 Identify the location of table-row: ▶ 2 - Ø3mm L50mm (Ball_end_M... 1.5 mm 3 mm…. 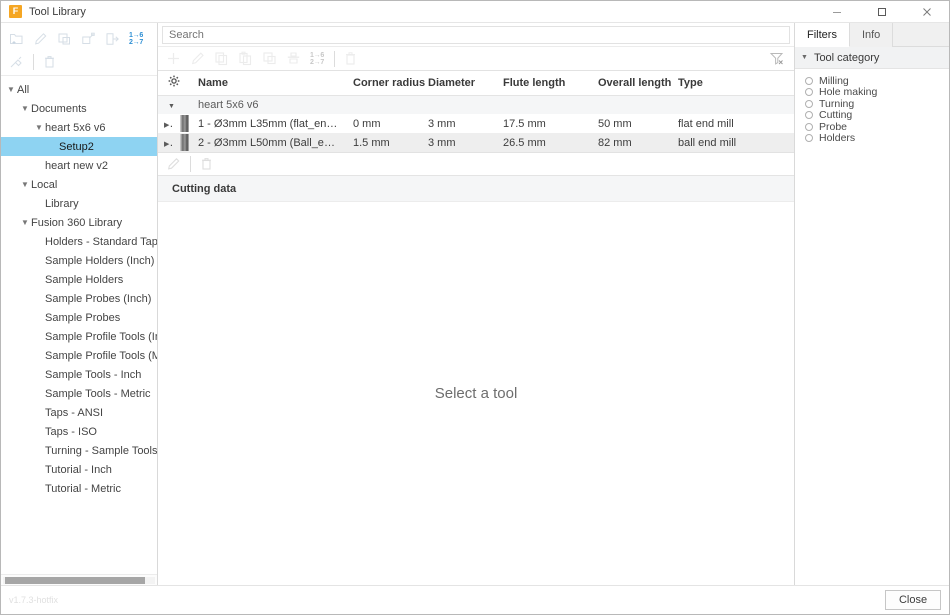
(476, 142).